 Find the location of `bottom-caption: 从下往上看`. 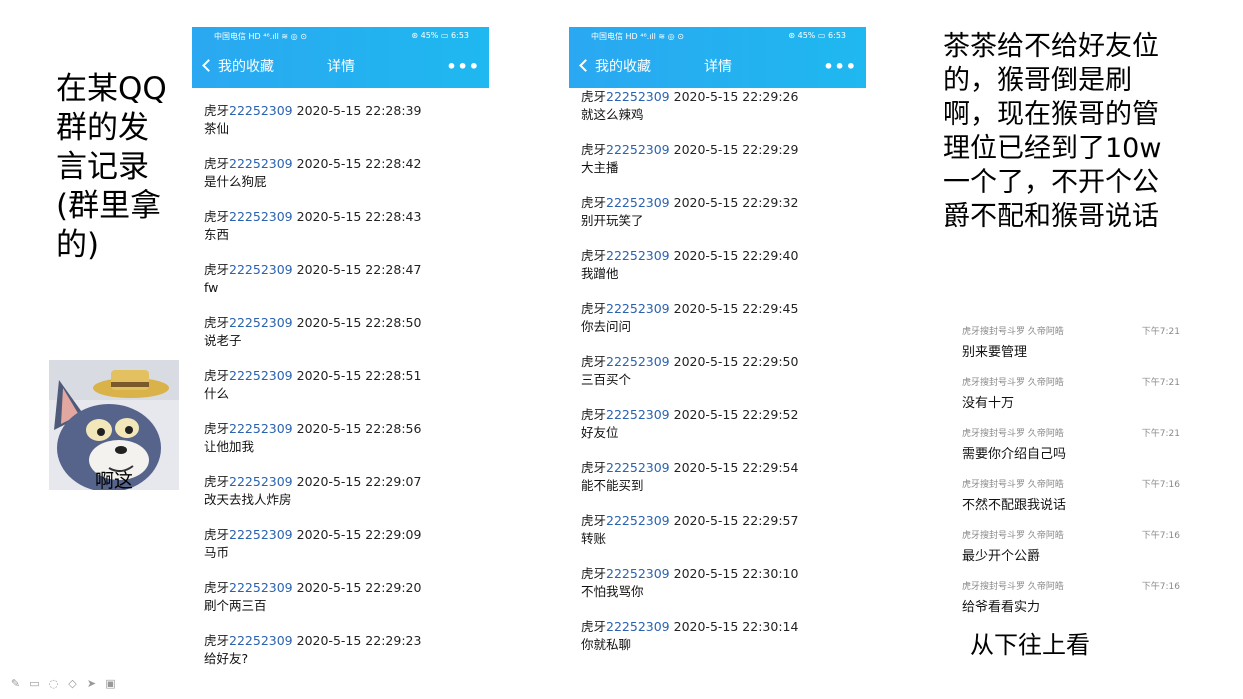

bottom-caption: 从下往上看 is located at coordinates (1030, 645).